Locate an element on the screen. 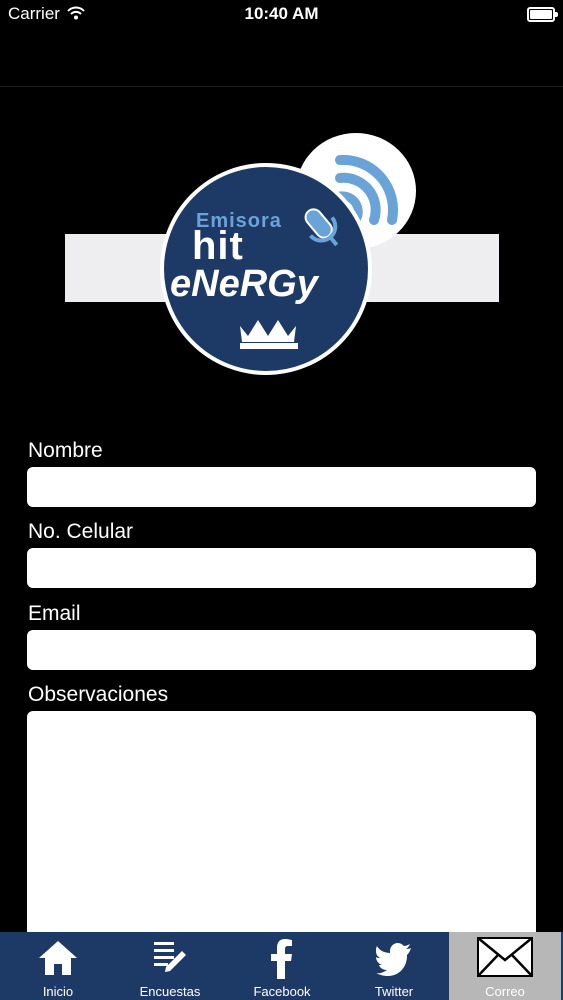  email-label: Email is located at coordinates (54, 613).